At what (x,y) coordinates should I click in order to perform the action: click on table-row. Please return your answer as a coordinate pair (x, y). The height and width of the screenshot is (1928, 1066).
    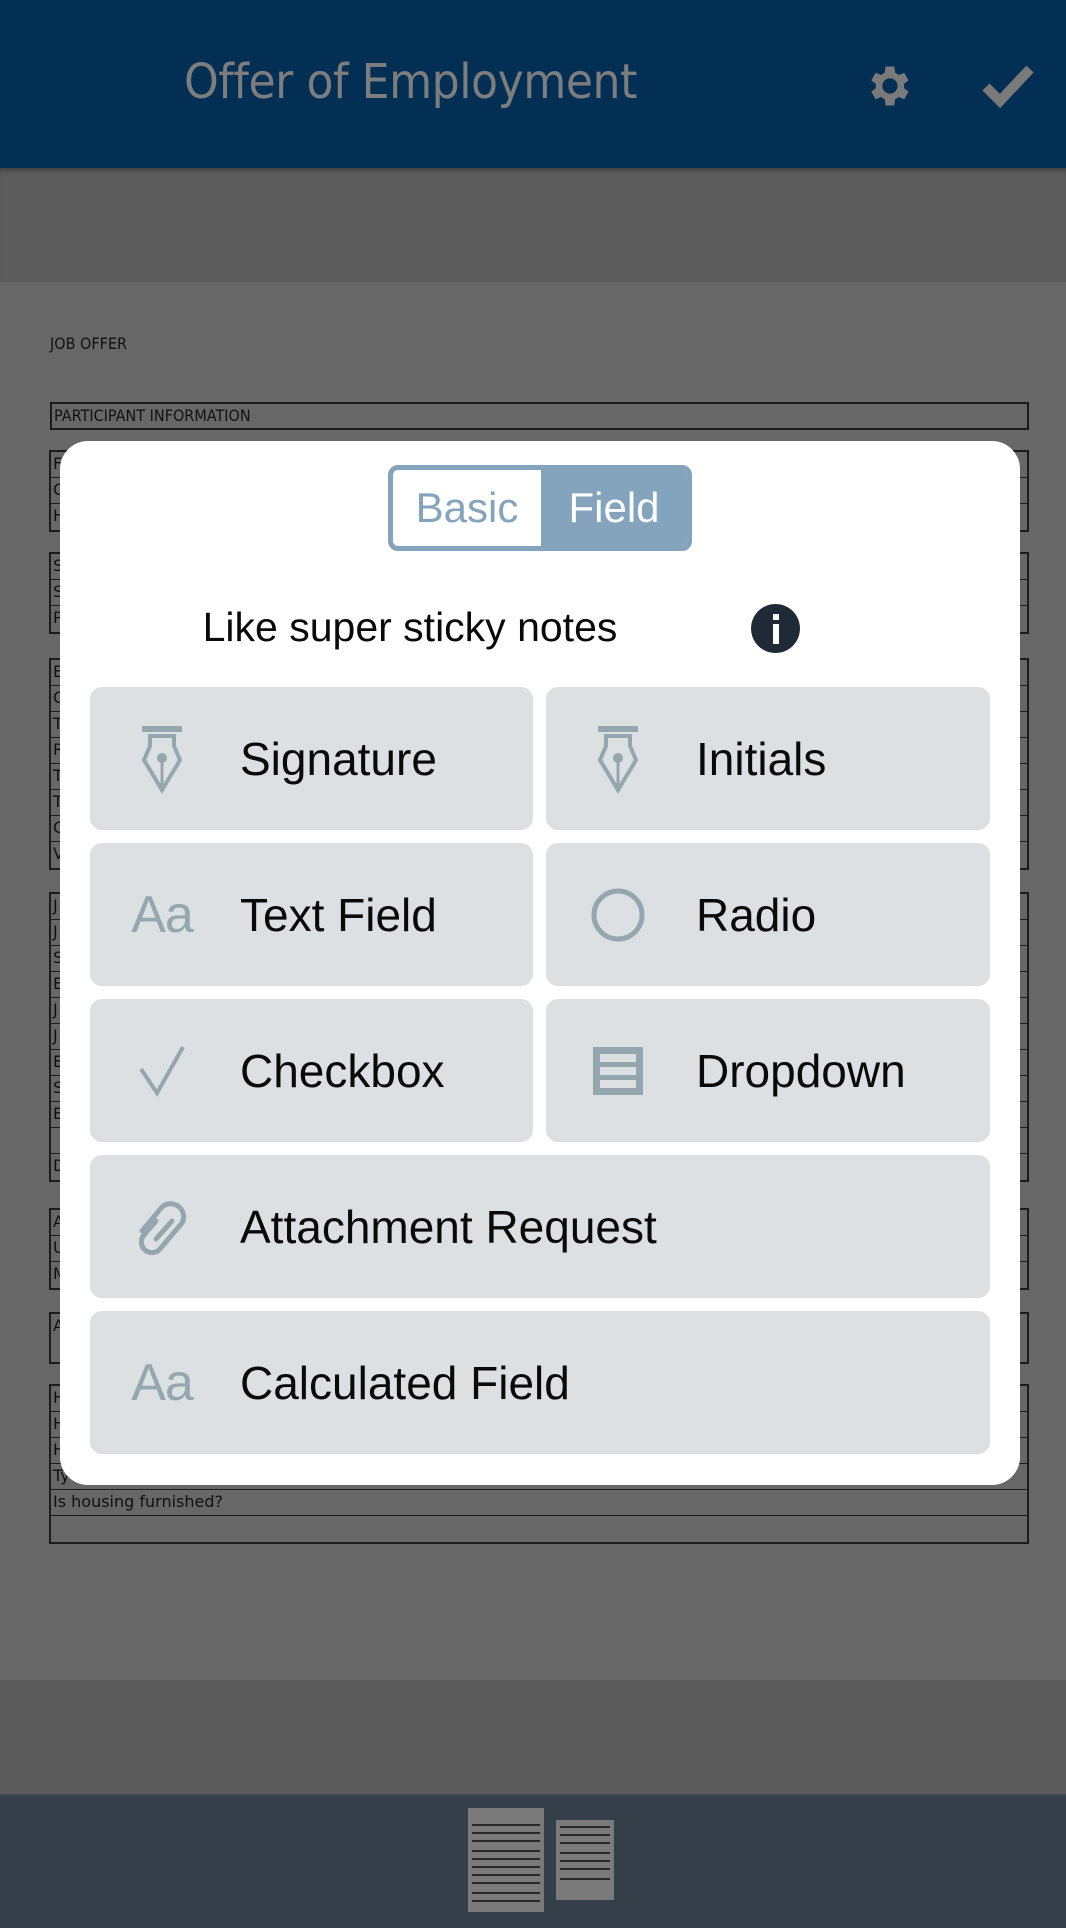
    Looking at the image, I should click on (539, 1529).